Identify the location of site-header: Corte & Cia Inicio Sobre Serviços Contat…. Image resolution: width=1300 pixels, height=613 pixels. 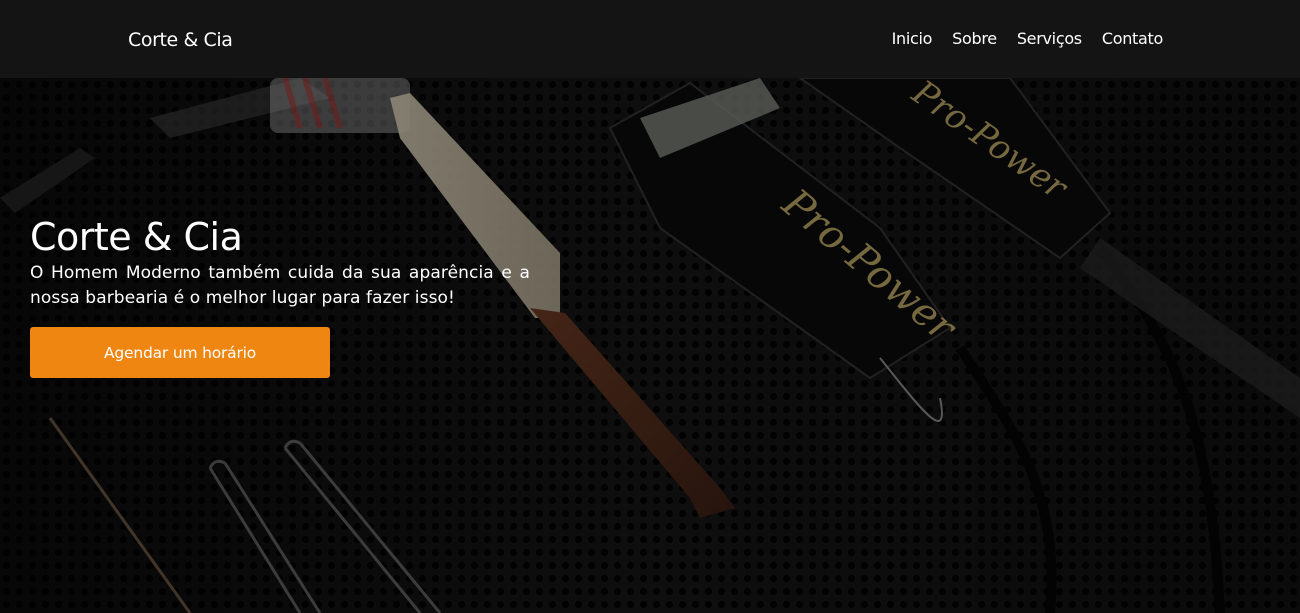
(650, 39).